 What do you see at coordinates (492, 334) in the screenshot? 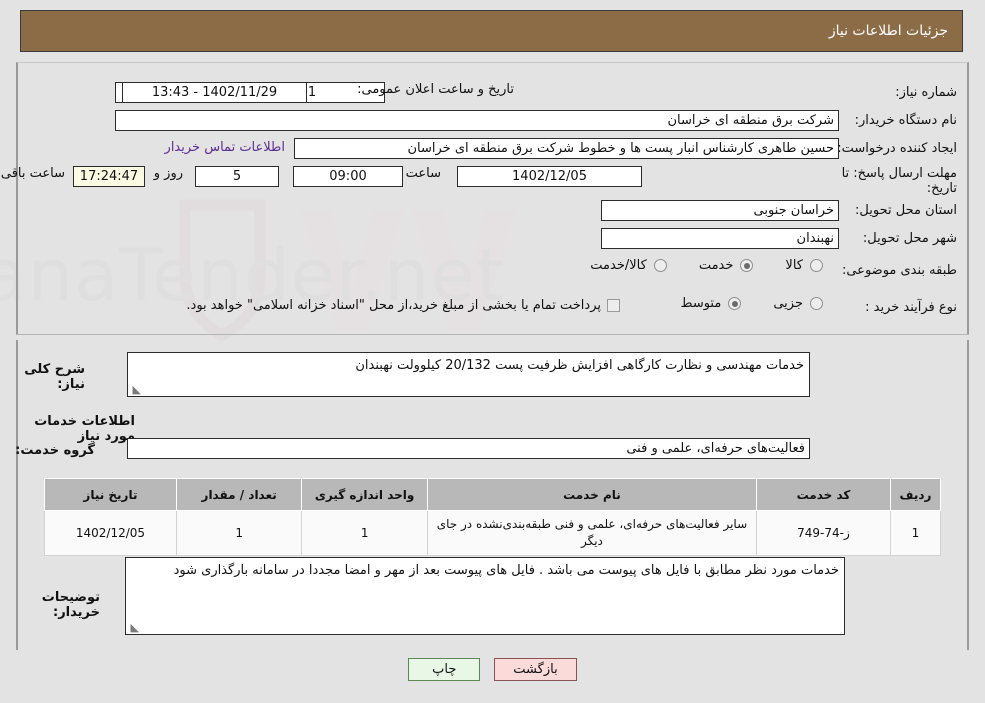
I see `section-divider` at bounding box center [492, 334].